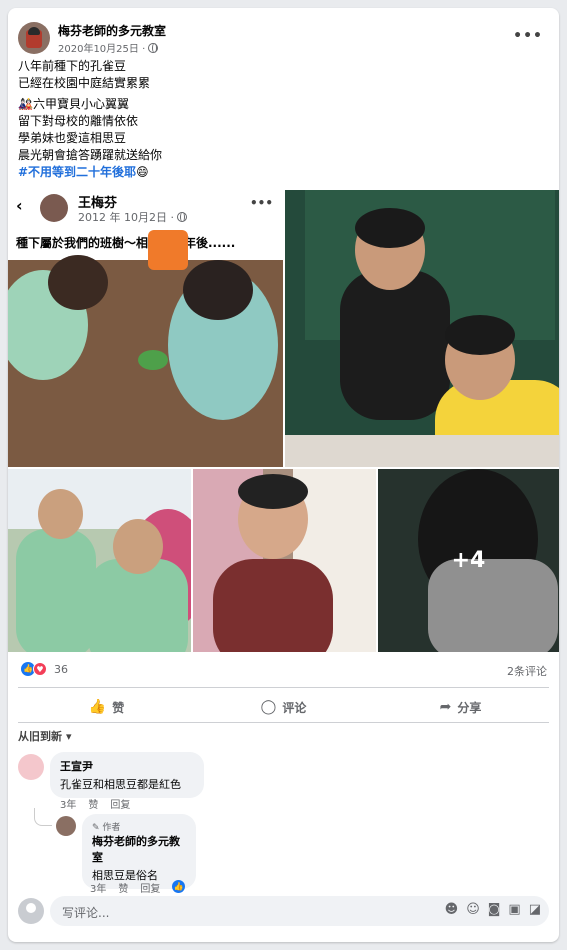 The image size is (567, 950). What do you see at coordinates (99, 560) in the screenshot?
I see `photo-two-boys` at bounding box center [99, 560].